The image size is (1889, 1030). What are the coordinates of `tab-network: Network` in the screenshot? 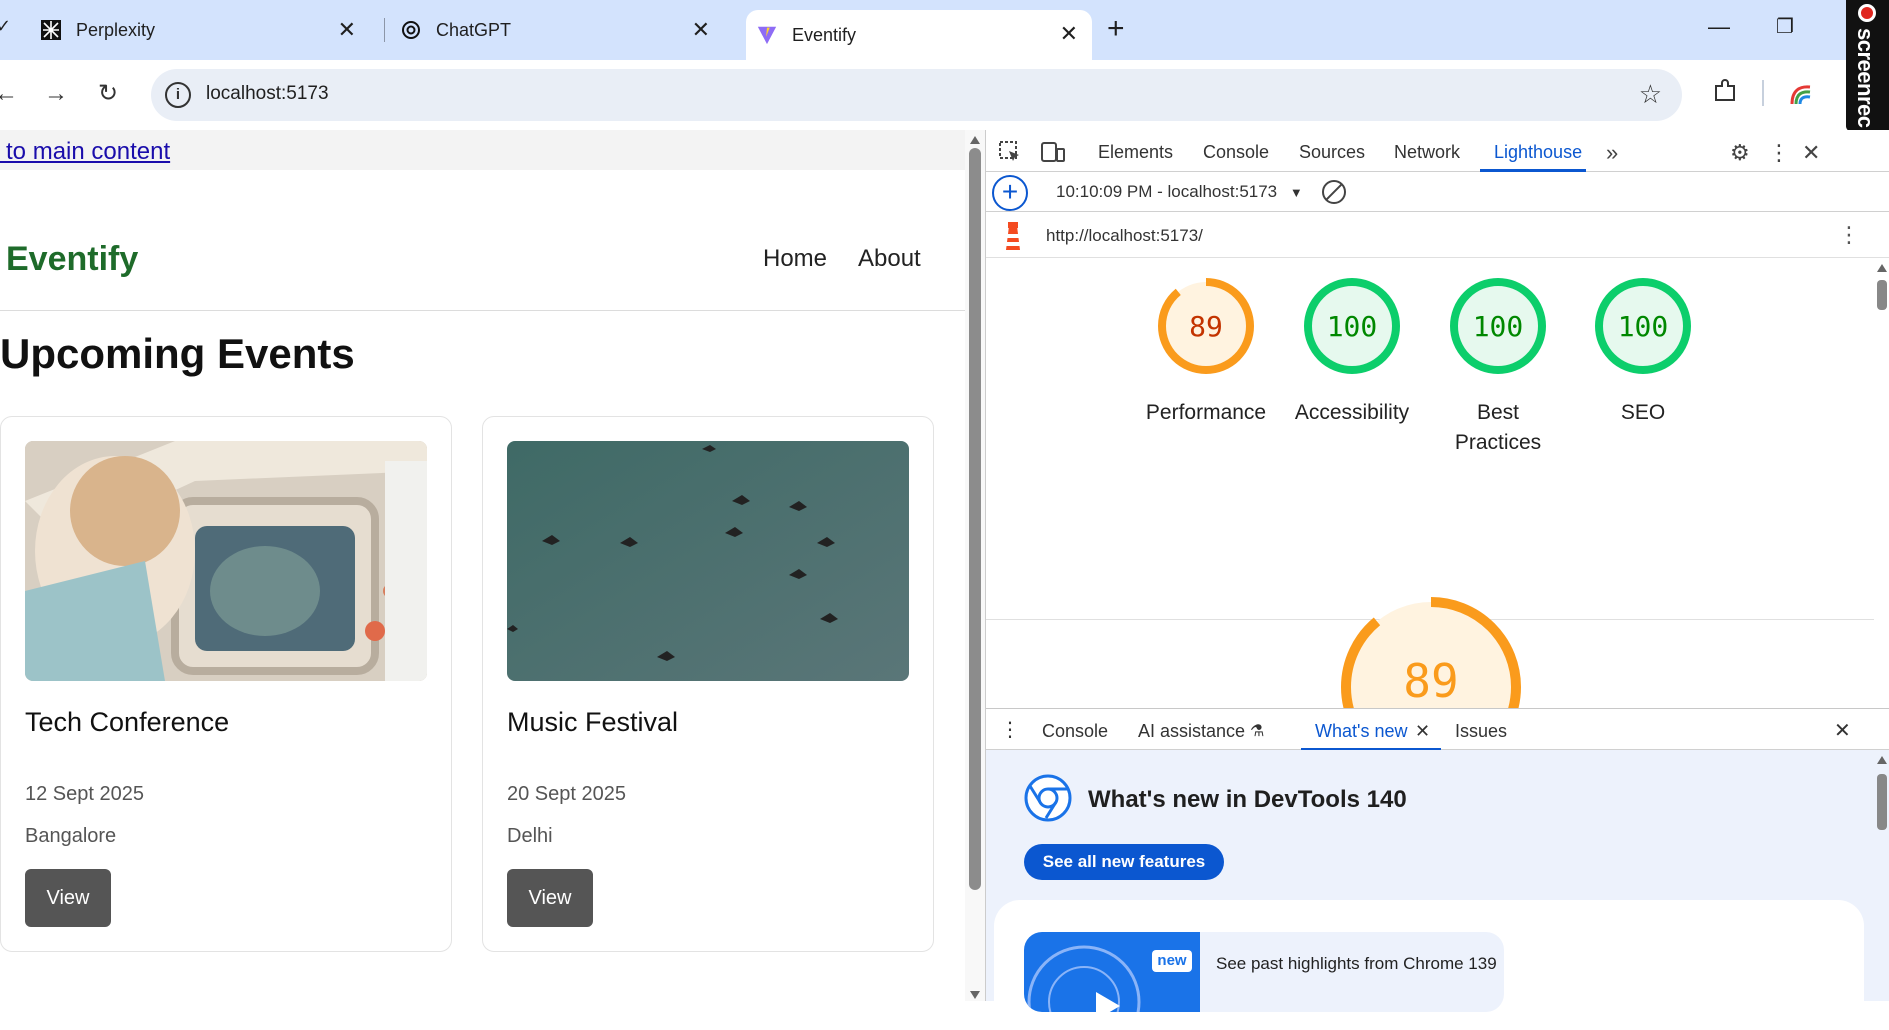 It's located at (1427, 152).